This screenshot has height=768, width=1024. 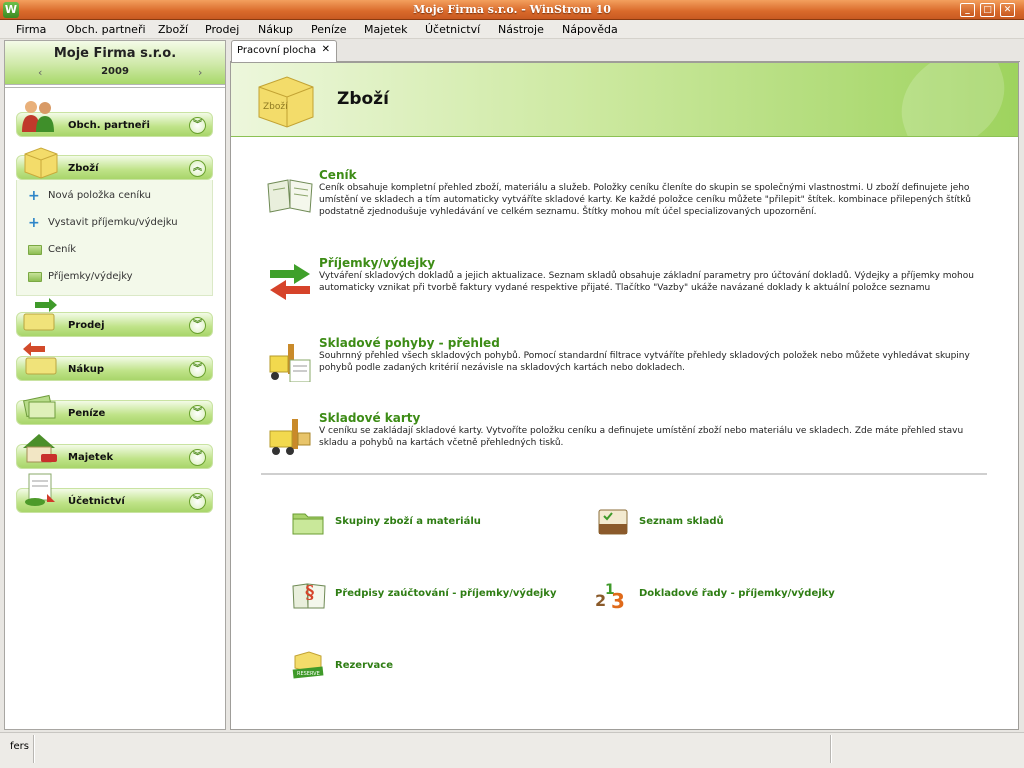 I want to click on company-name: Moje Firma s.r.o., so click(x=115, y=53).